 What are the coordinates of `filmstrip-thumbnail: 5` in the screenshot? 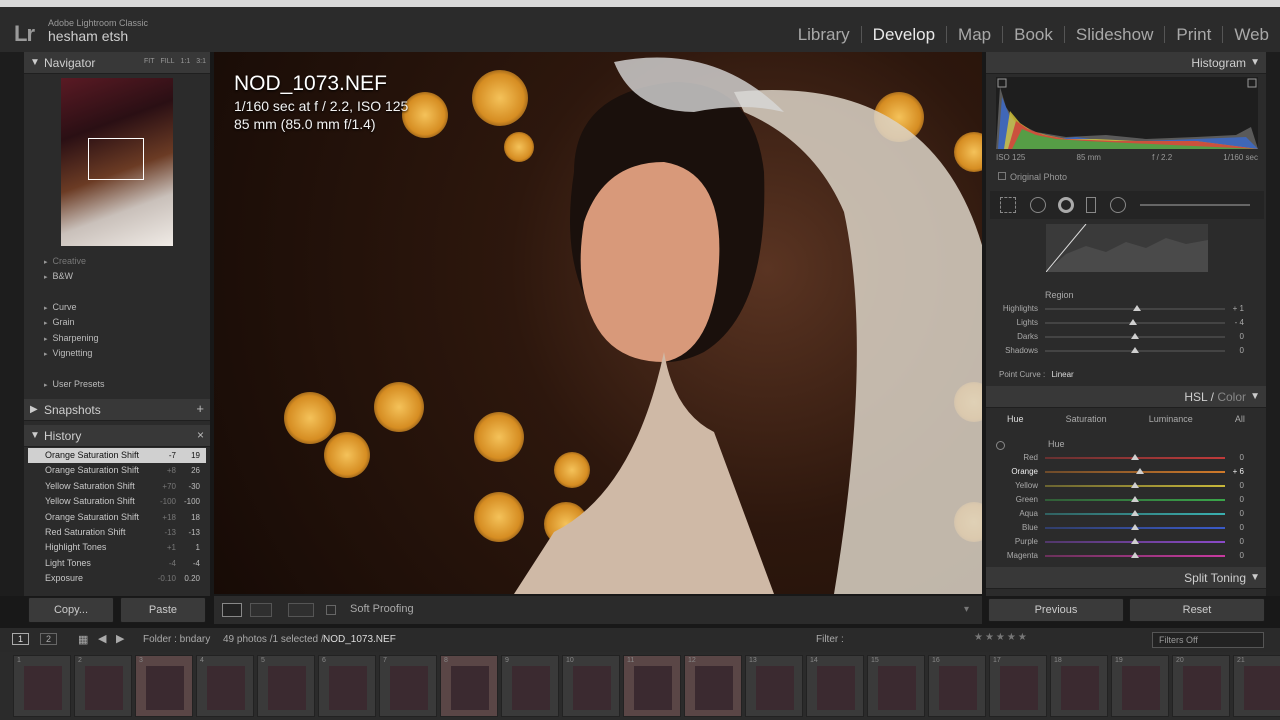 It's located at (286, 686).